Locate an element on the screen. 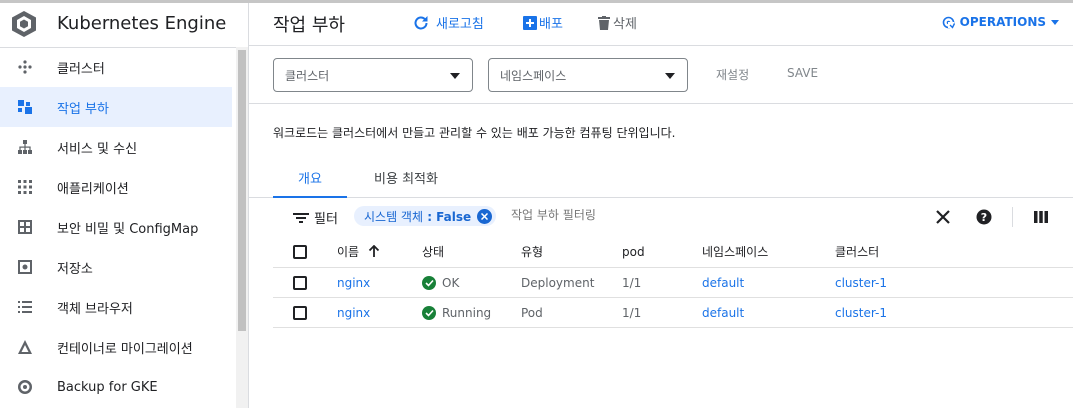 Image resolution: width=1073 pixels, height=408 pixels. select-all-checkbox is located at coordinates (300, 251).